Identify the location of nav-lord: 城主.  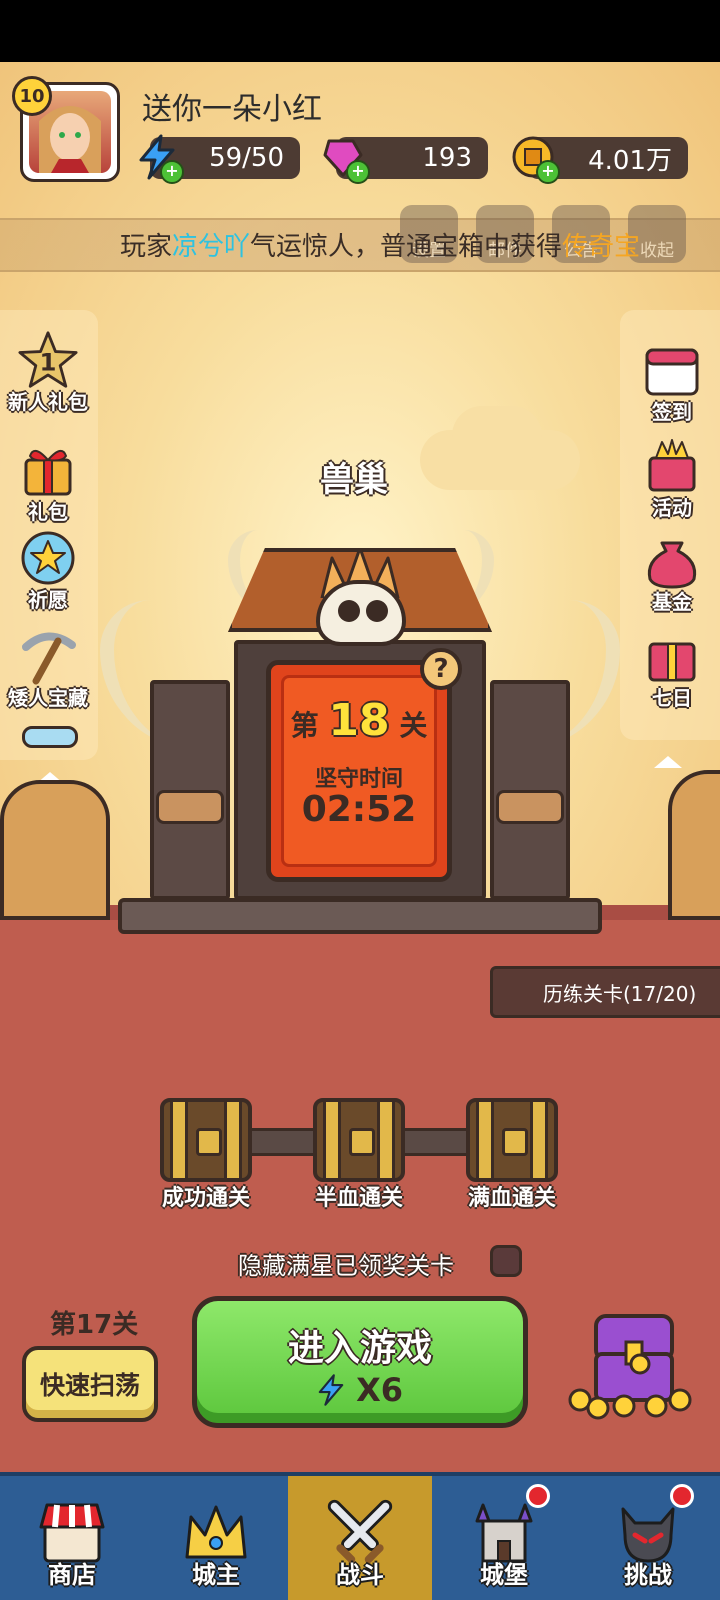
(216, 1538).